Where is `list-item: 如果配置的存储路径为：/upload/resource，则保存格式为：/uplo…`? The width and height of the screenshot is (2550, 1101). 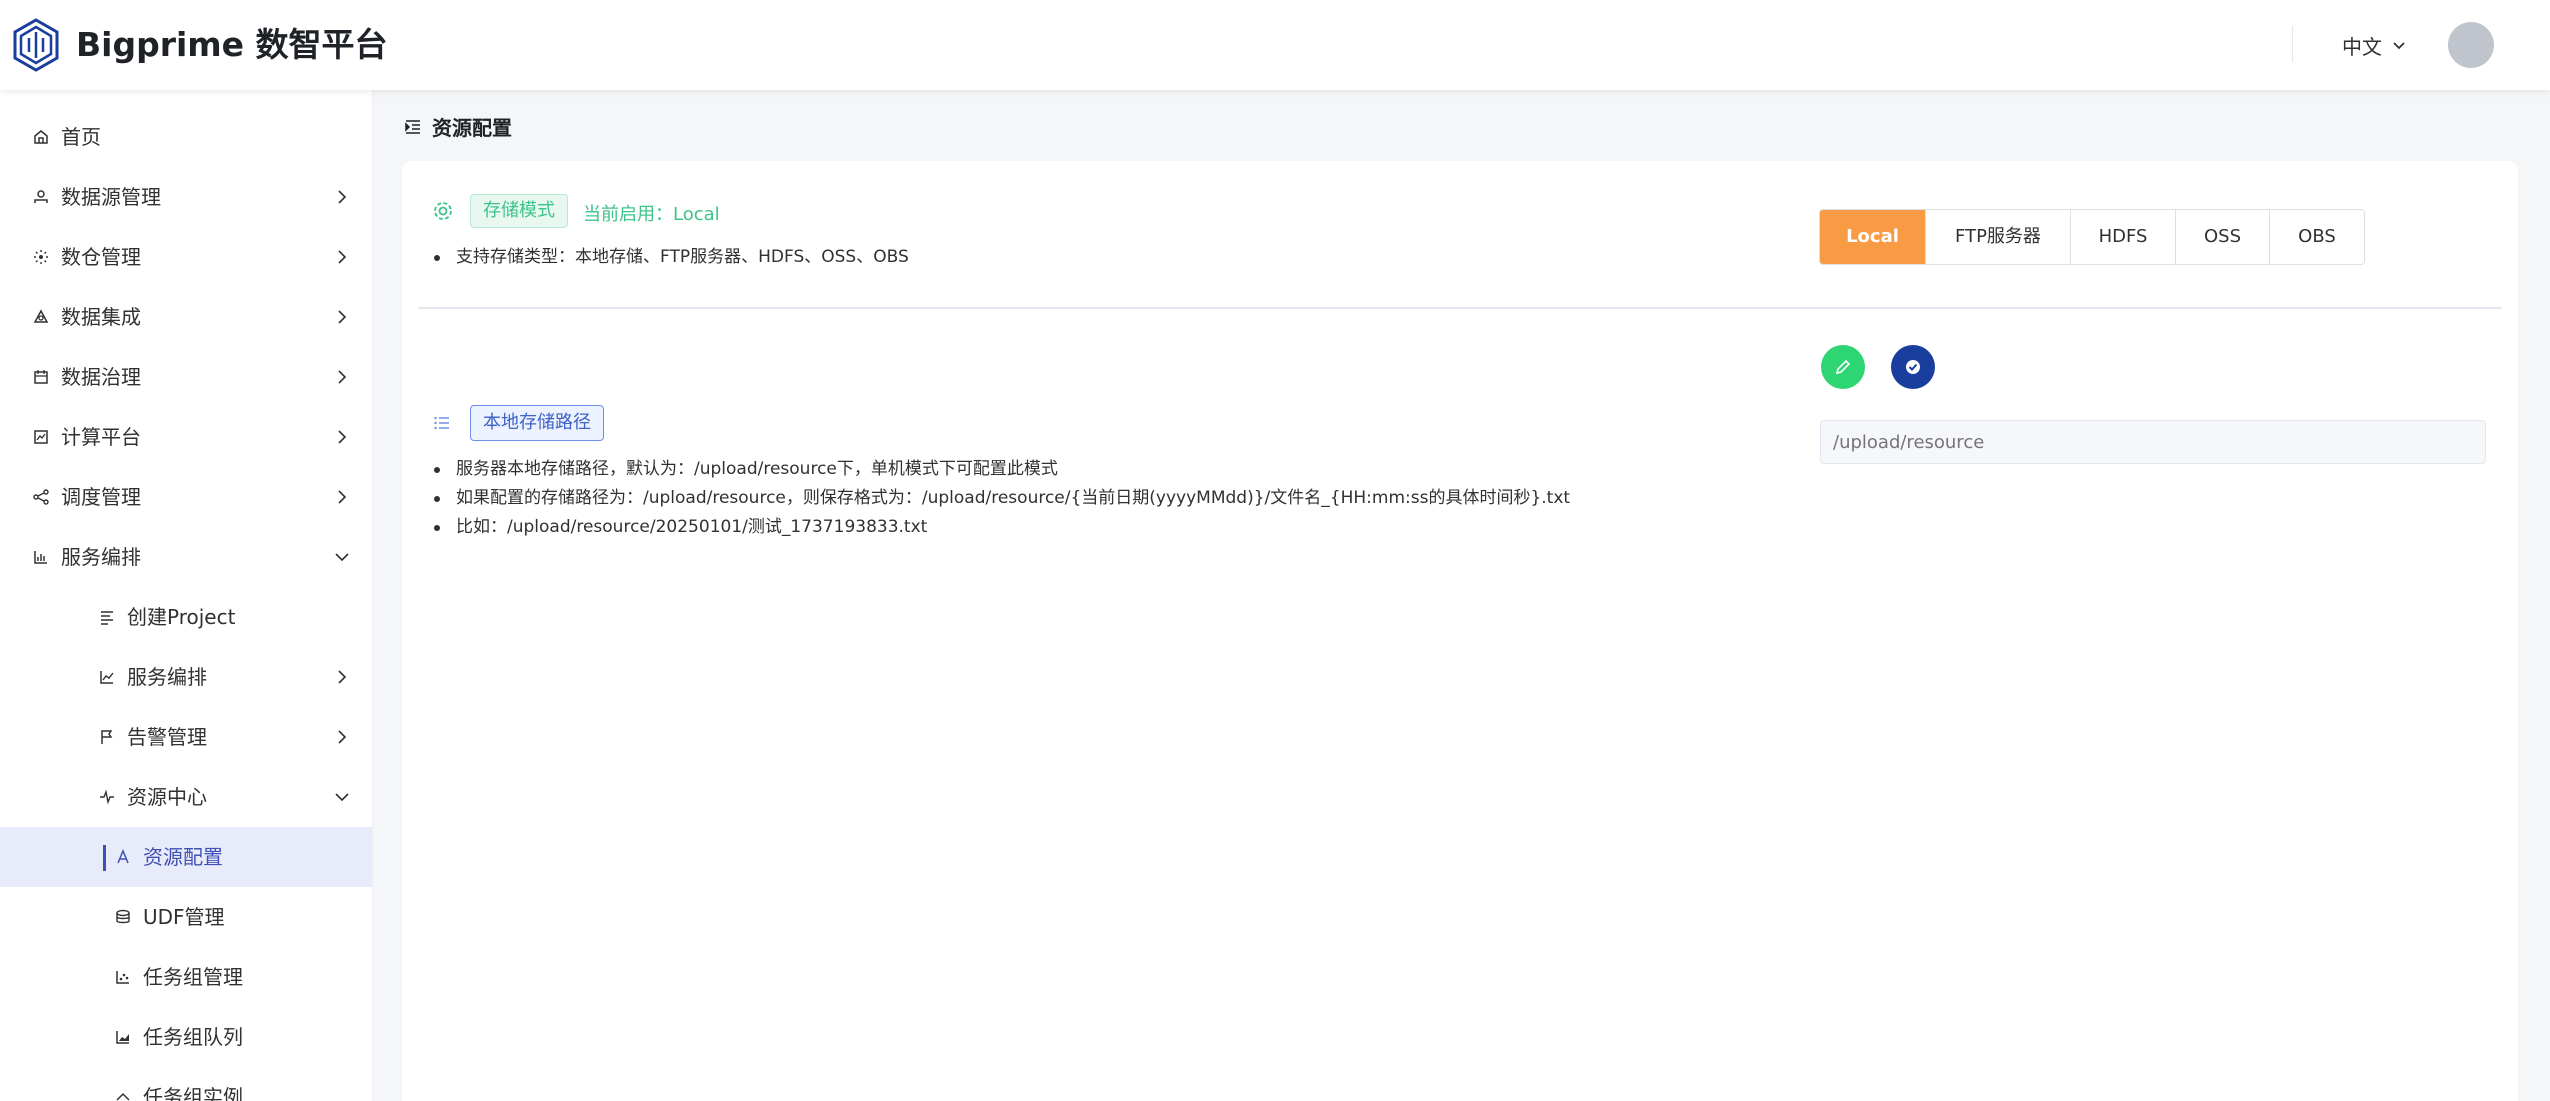 list-item: 如果配置的存储路径为：/upload/resource，则保存格式为：/uplo… is located at coordinates (1001, 498).